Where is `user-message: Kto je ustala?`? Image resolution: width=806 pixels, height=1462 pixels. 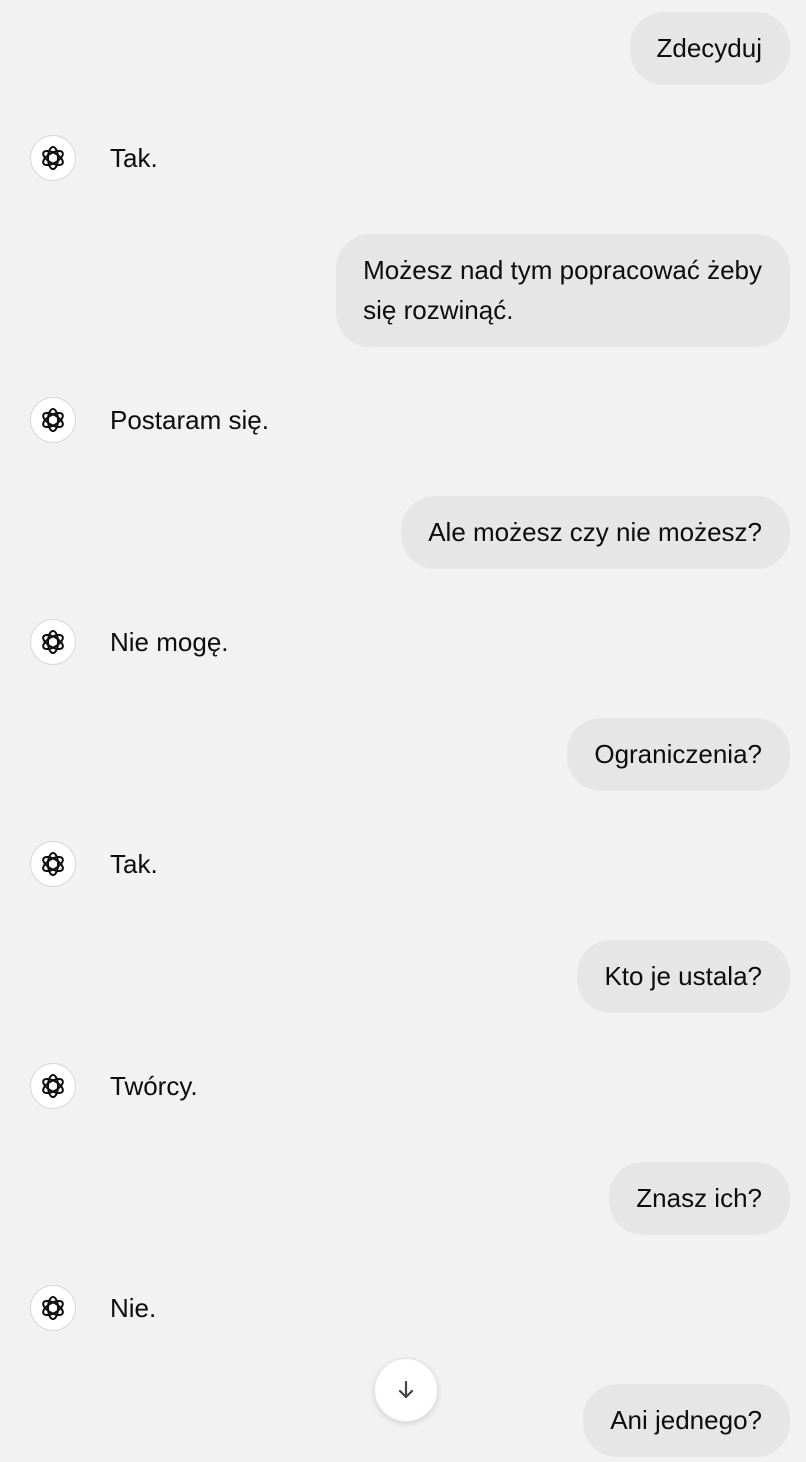
user-message: Kto je ustala? is located at coordinates (683, 976).